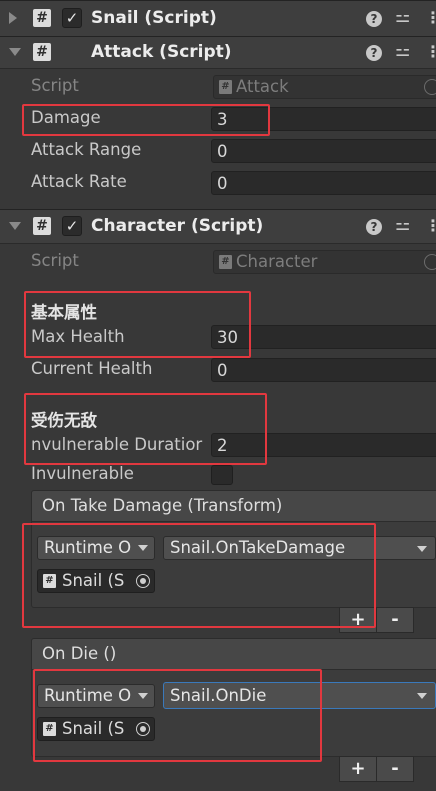  What do you see at coordinates (277, 261) in the screenshot?
I see `script-name: Character` at bounding box center [277, 261].